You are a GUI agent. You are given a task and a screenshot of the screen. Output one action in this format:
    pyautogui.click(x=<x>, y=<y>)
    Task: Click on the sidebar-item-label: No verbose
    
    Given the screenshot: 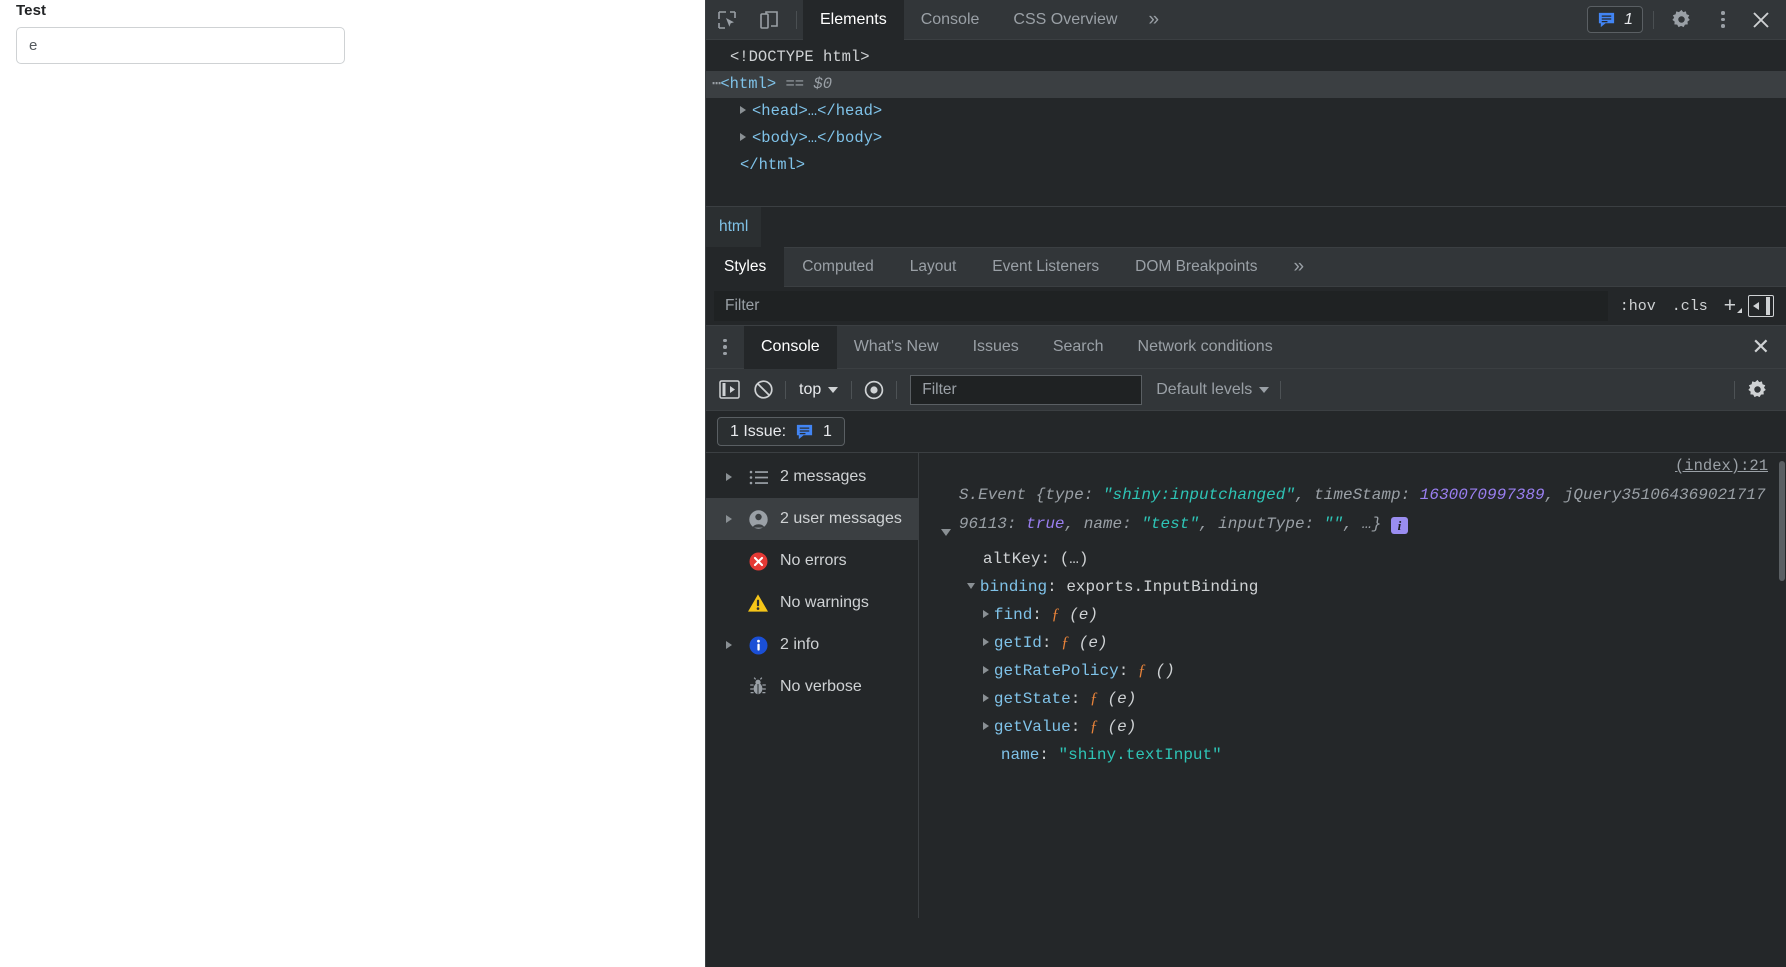 What is the action you would take?
    pyautogui.click(x=821, y=686)
    